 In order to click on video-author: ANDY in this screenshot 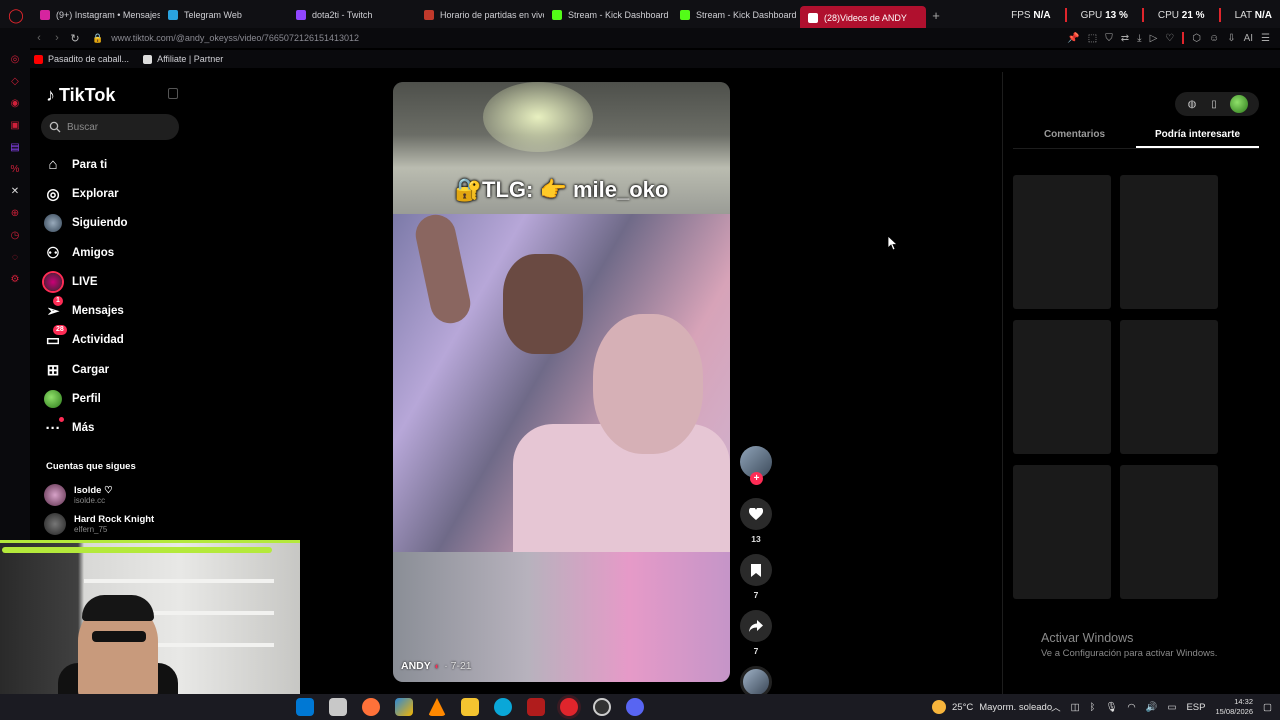, I will do `click(416, 666)`.